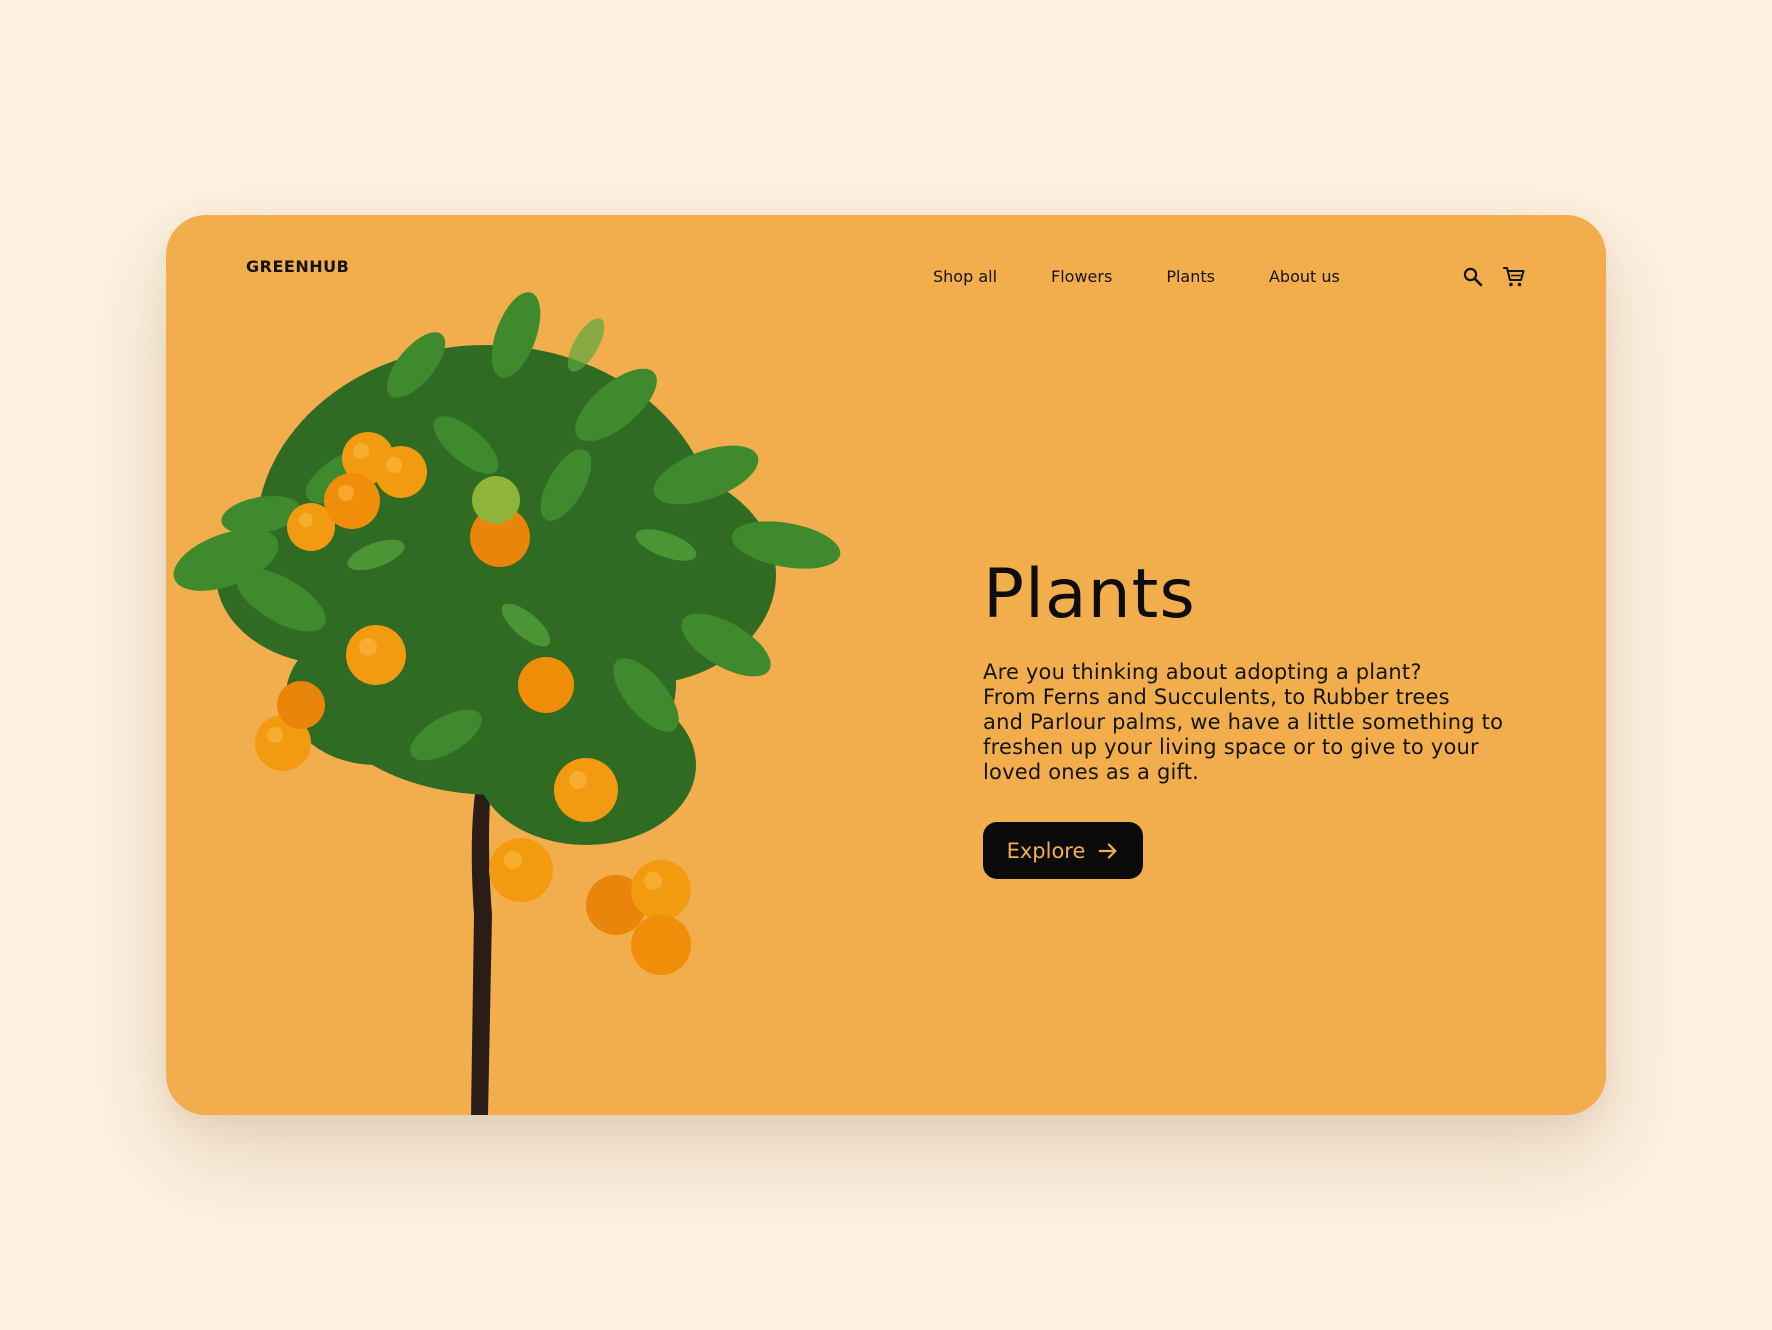 This screenshot has width=1772, height=1330. I want to click on nav-item-about-us: About us, so click(1304, 276).